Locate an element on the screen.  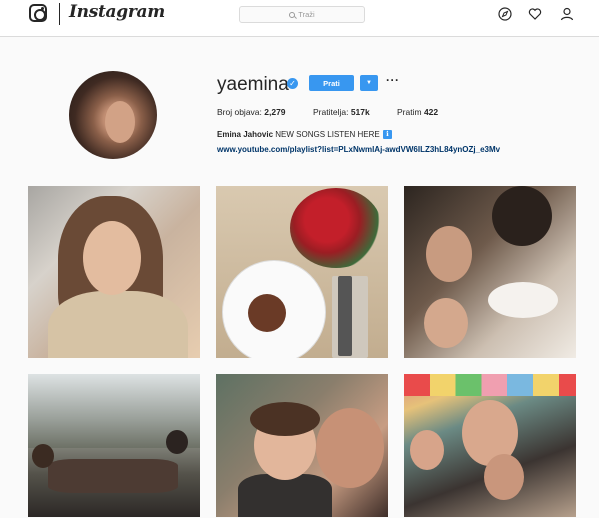
search-input: Traži is located at coordinates (302, 14).